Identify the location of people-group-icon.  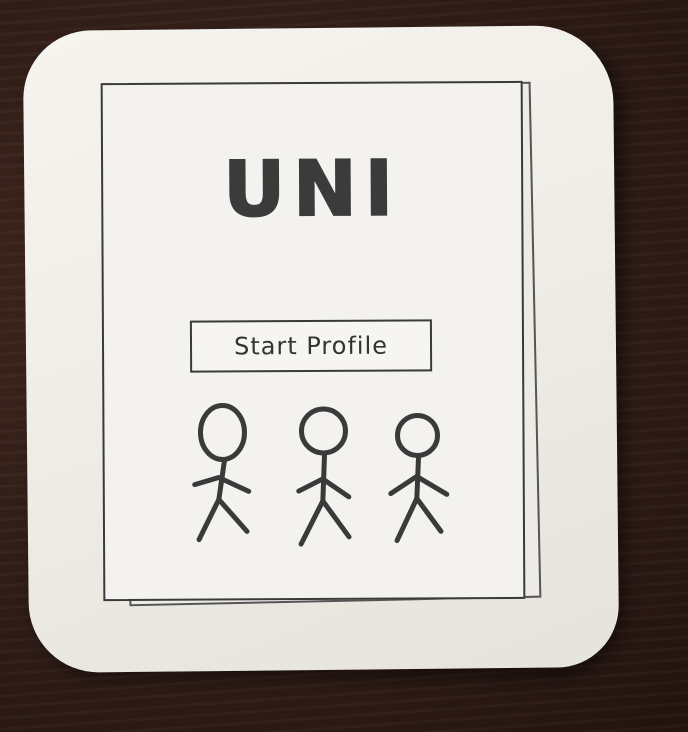
(321, 474).